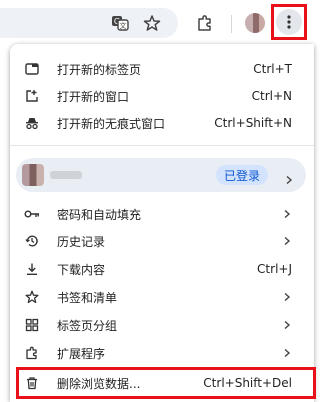 The height and width of the screenshot is (402, 320). Describe the element at coordinates (272, 69) in the screenshot. I see `menu-item-shortcut: Ctrl+T` at that location.